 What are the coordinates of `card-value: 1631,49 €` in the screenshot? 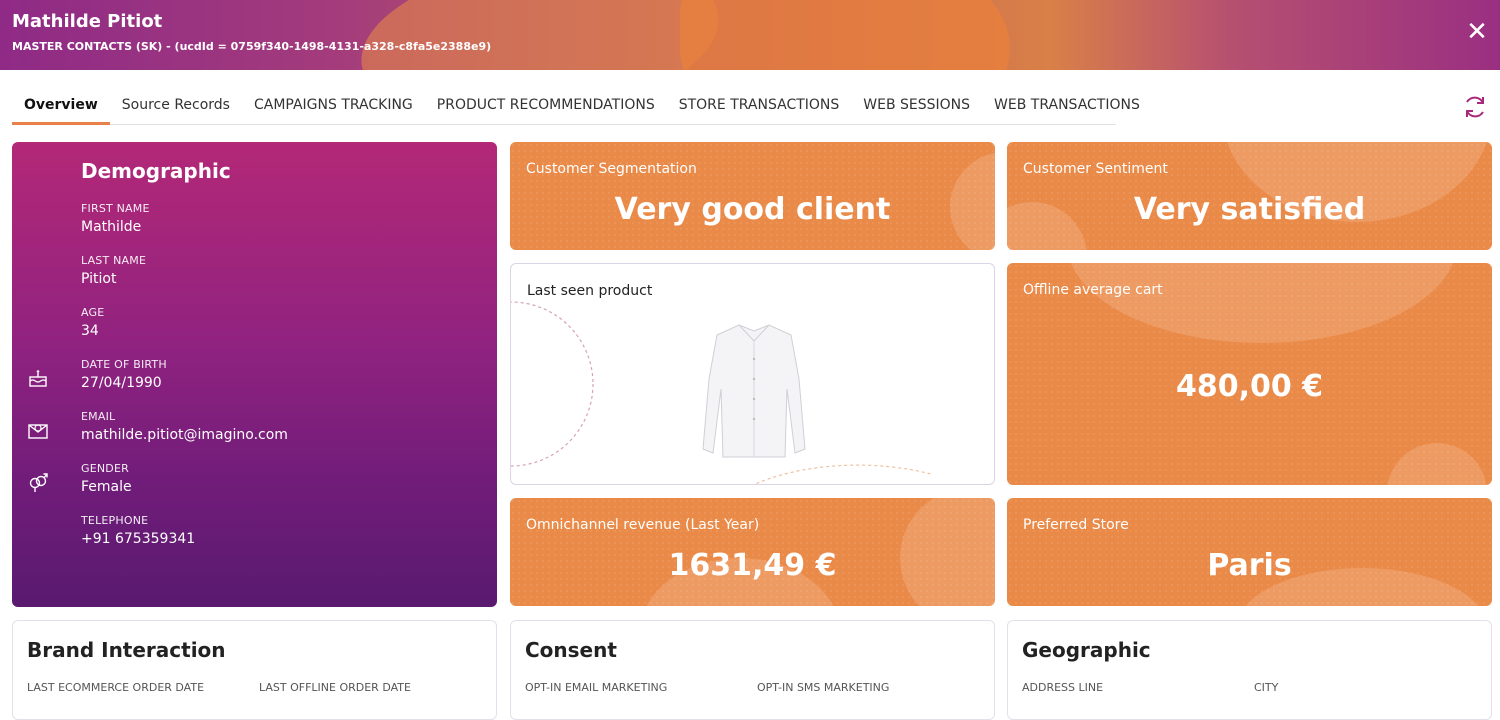 It's located at (752, 565).